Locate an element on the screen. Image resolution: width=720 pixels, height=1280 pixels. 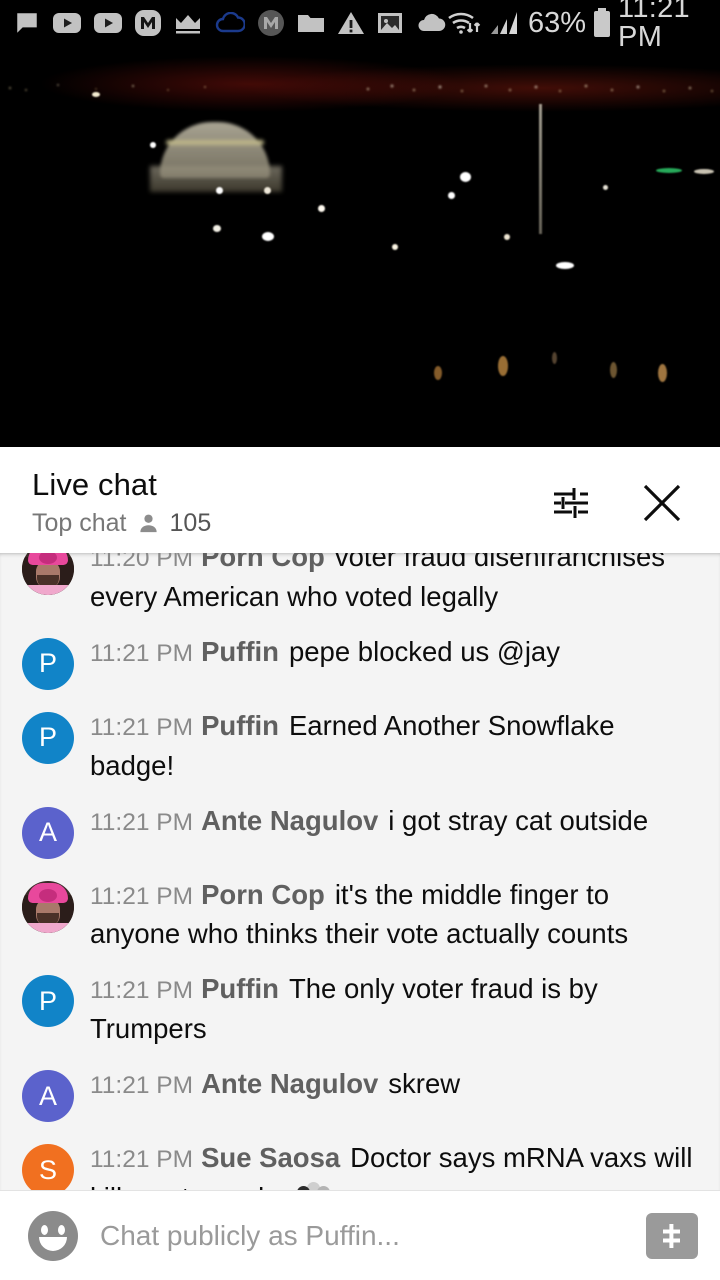
page-title: Live chat is located at coordinates (94, 485).